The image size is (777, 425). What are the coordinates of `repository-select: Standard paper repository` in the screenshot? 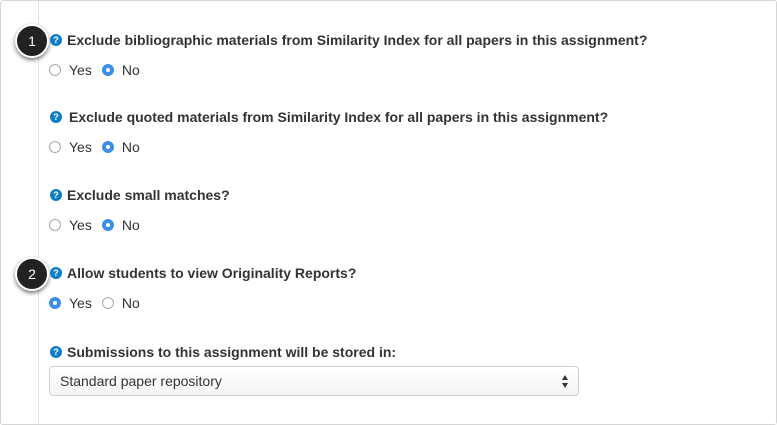 It's located at (314, 381).